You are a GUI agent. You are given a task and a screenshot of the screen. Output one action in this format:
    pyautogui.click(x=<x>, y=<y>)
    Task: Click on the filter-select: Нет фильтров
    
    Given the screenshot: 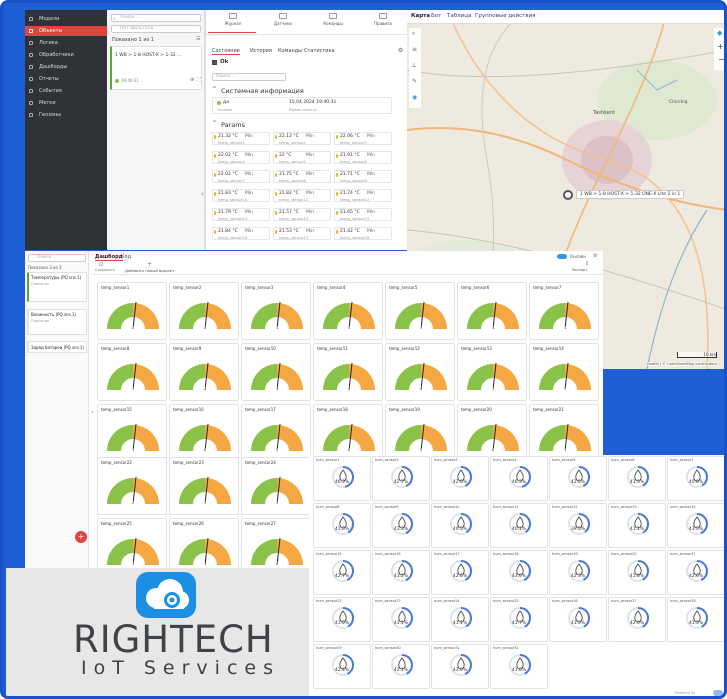 What is the action you would take?
    pyautogui.click(x=156, y=29)
    